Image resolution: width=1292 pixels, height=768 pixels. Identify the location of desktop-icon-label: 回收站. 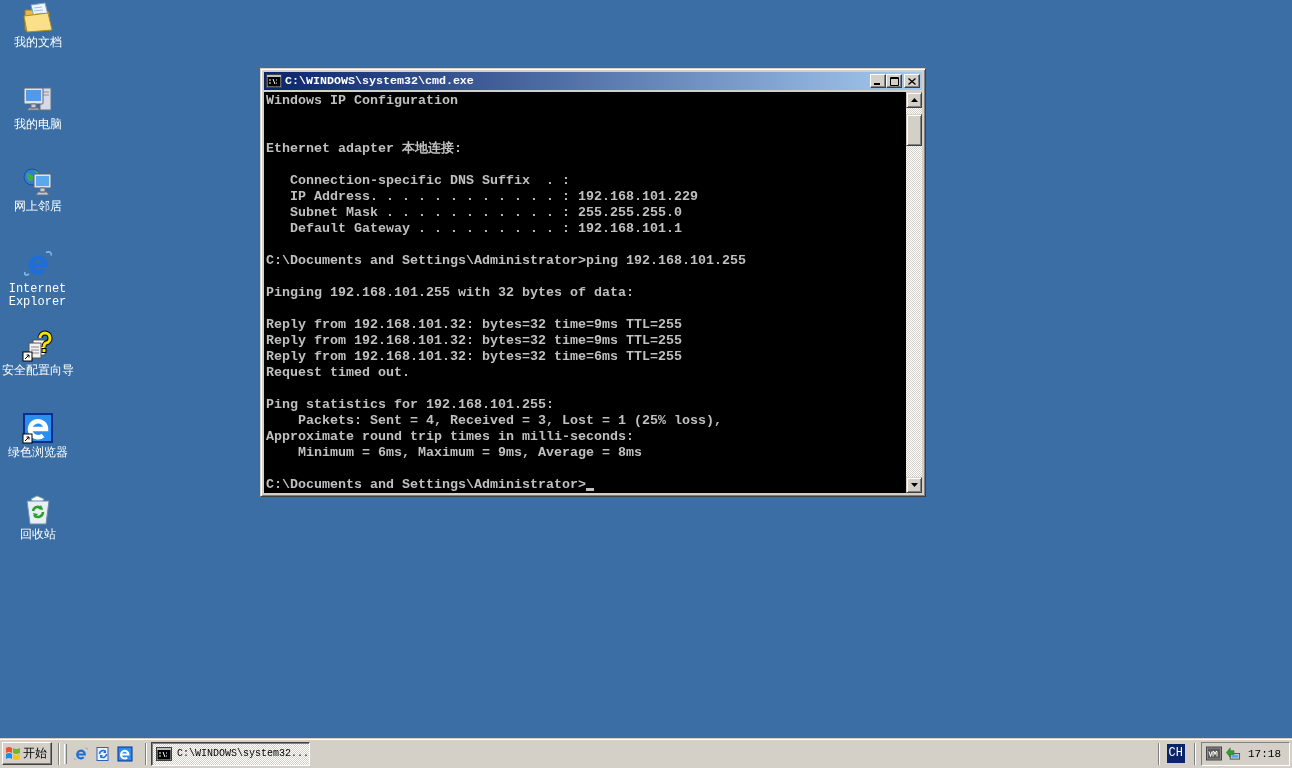
(37, 535).